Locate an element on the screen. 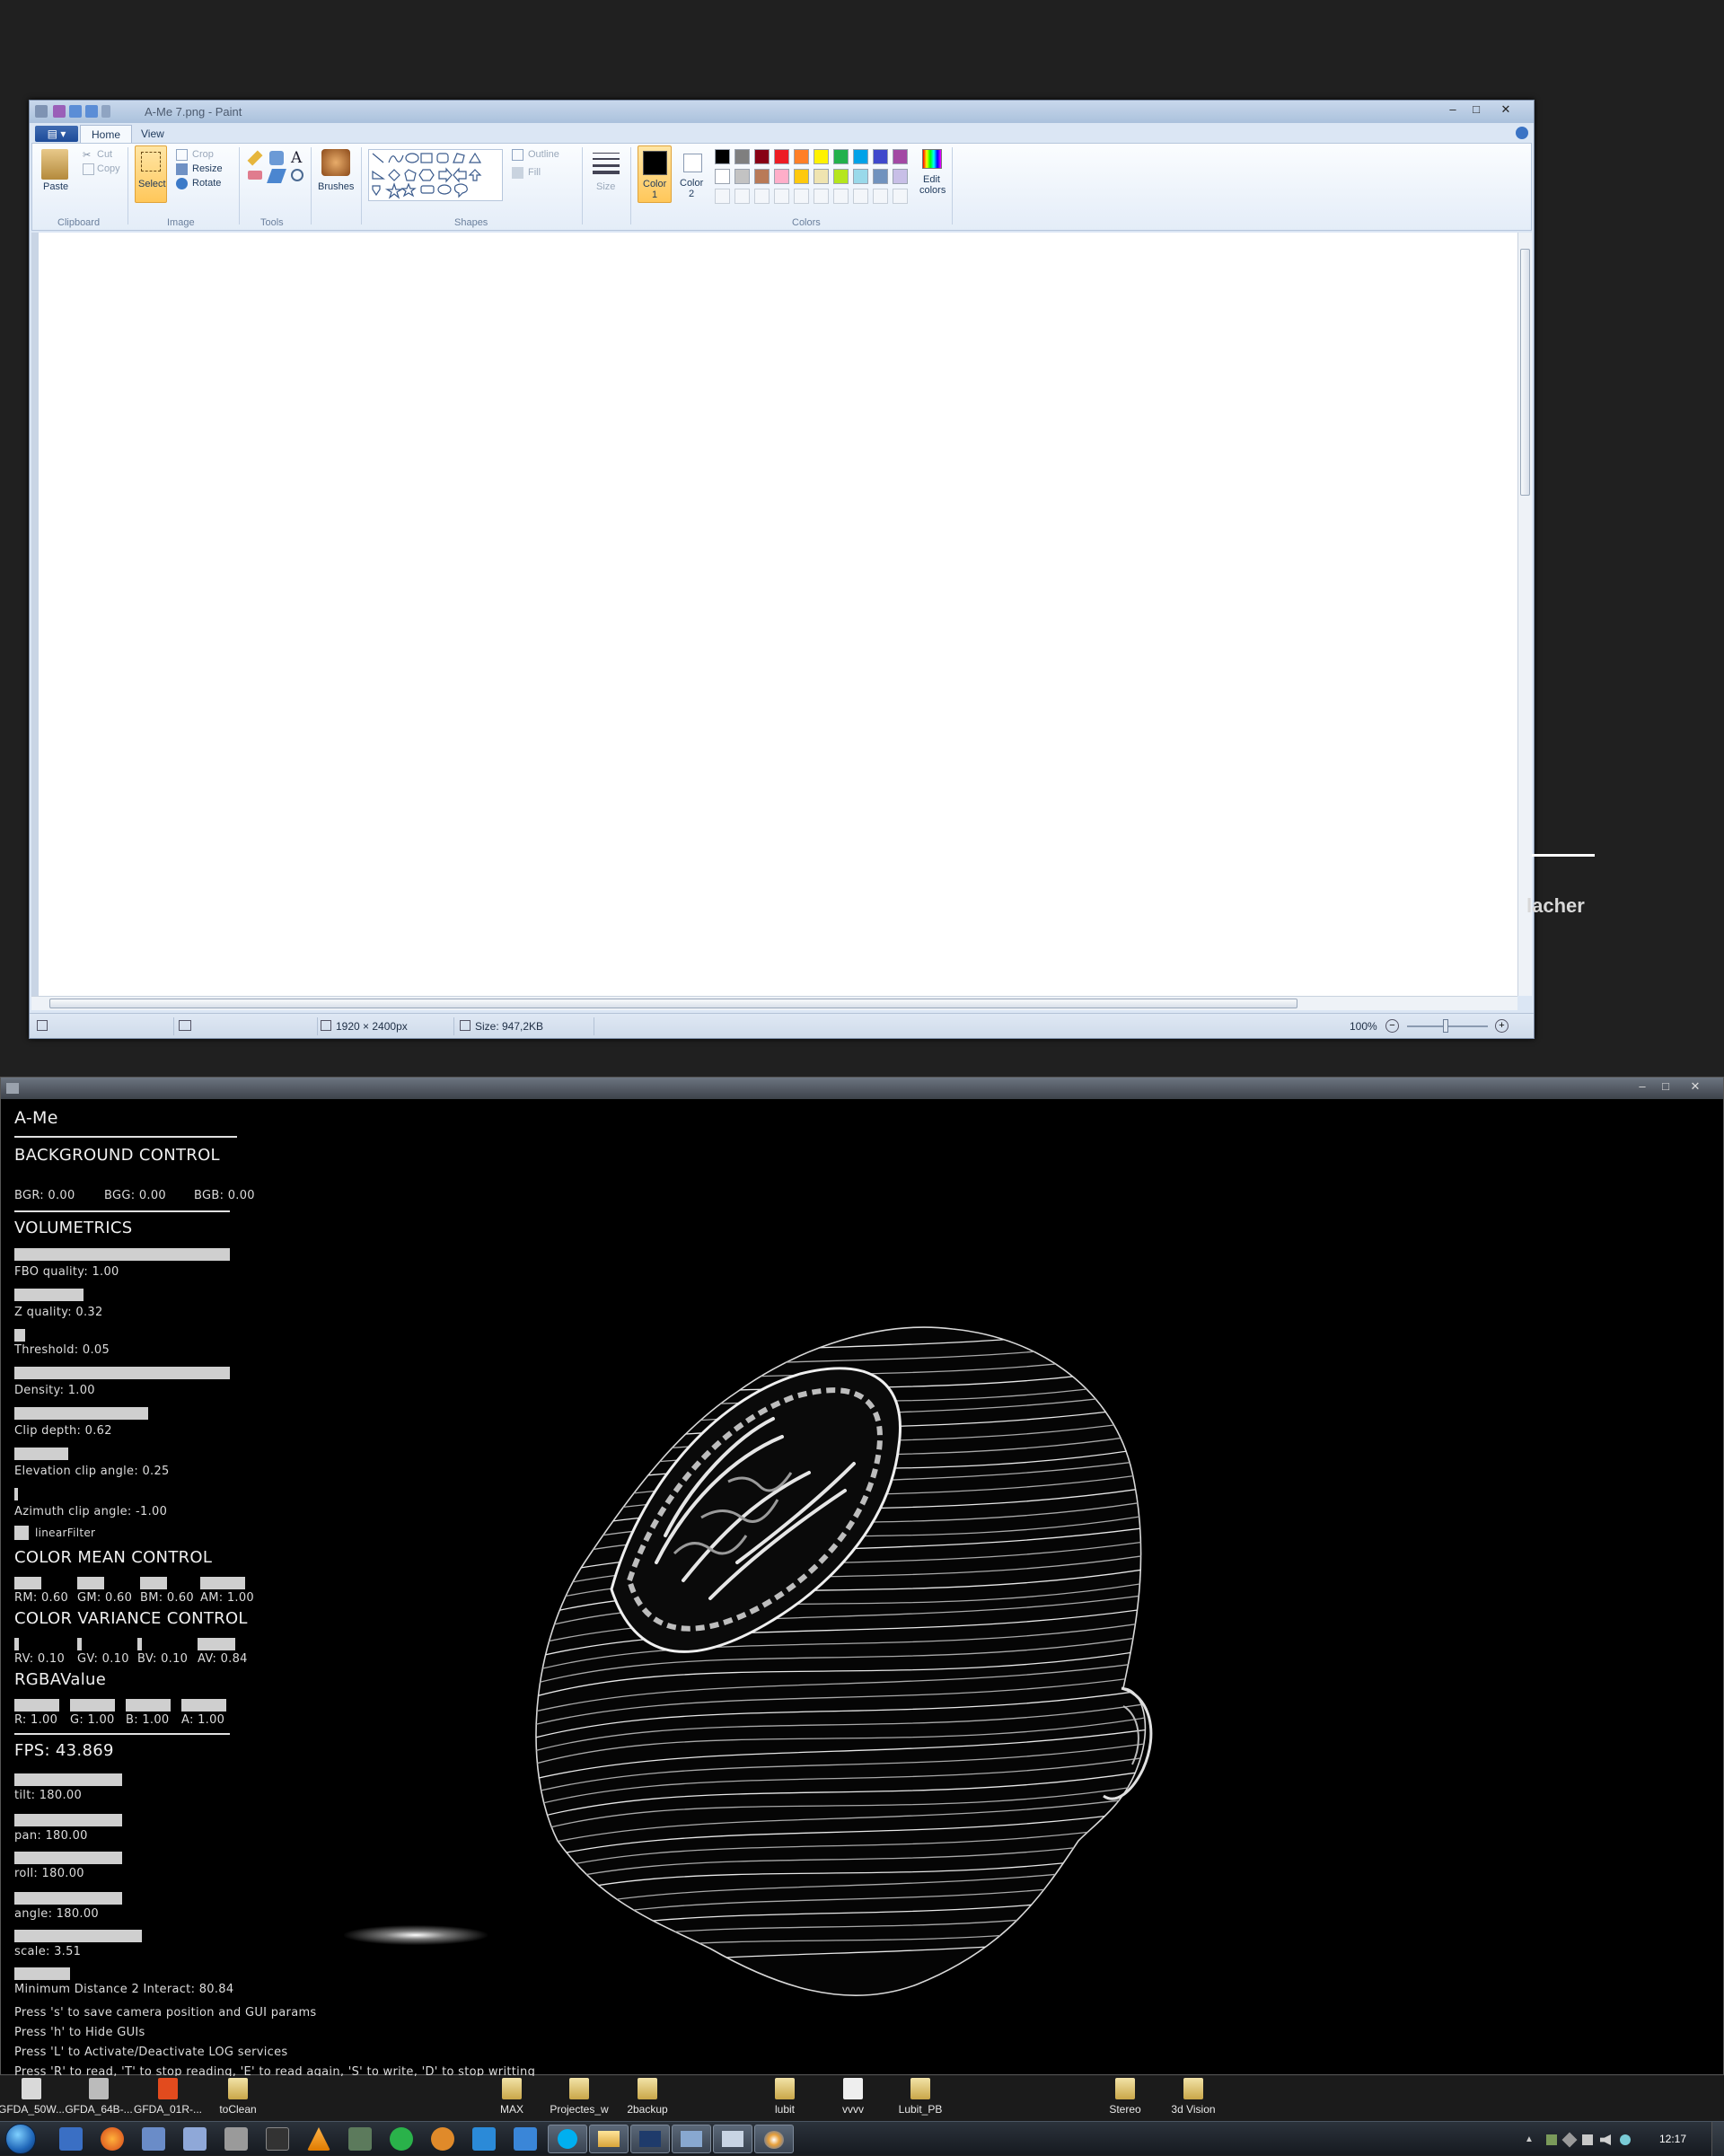 This screenshot has width=1724, height=2156. paste-icon is located at coordinates (54, 164).